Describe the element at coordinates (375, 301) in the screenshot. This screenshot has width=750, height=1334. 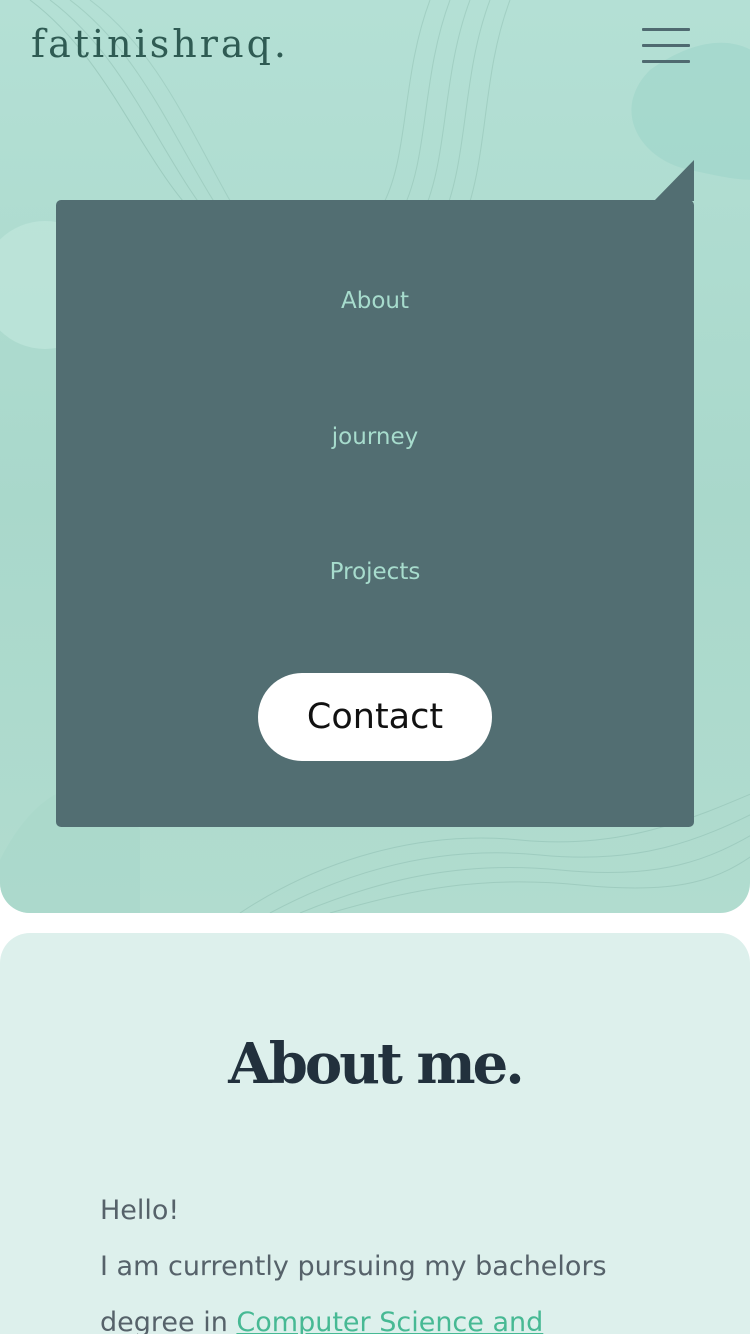
I see `nav-link-about: About` at that location.